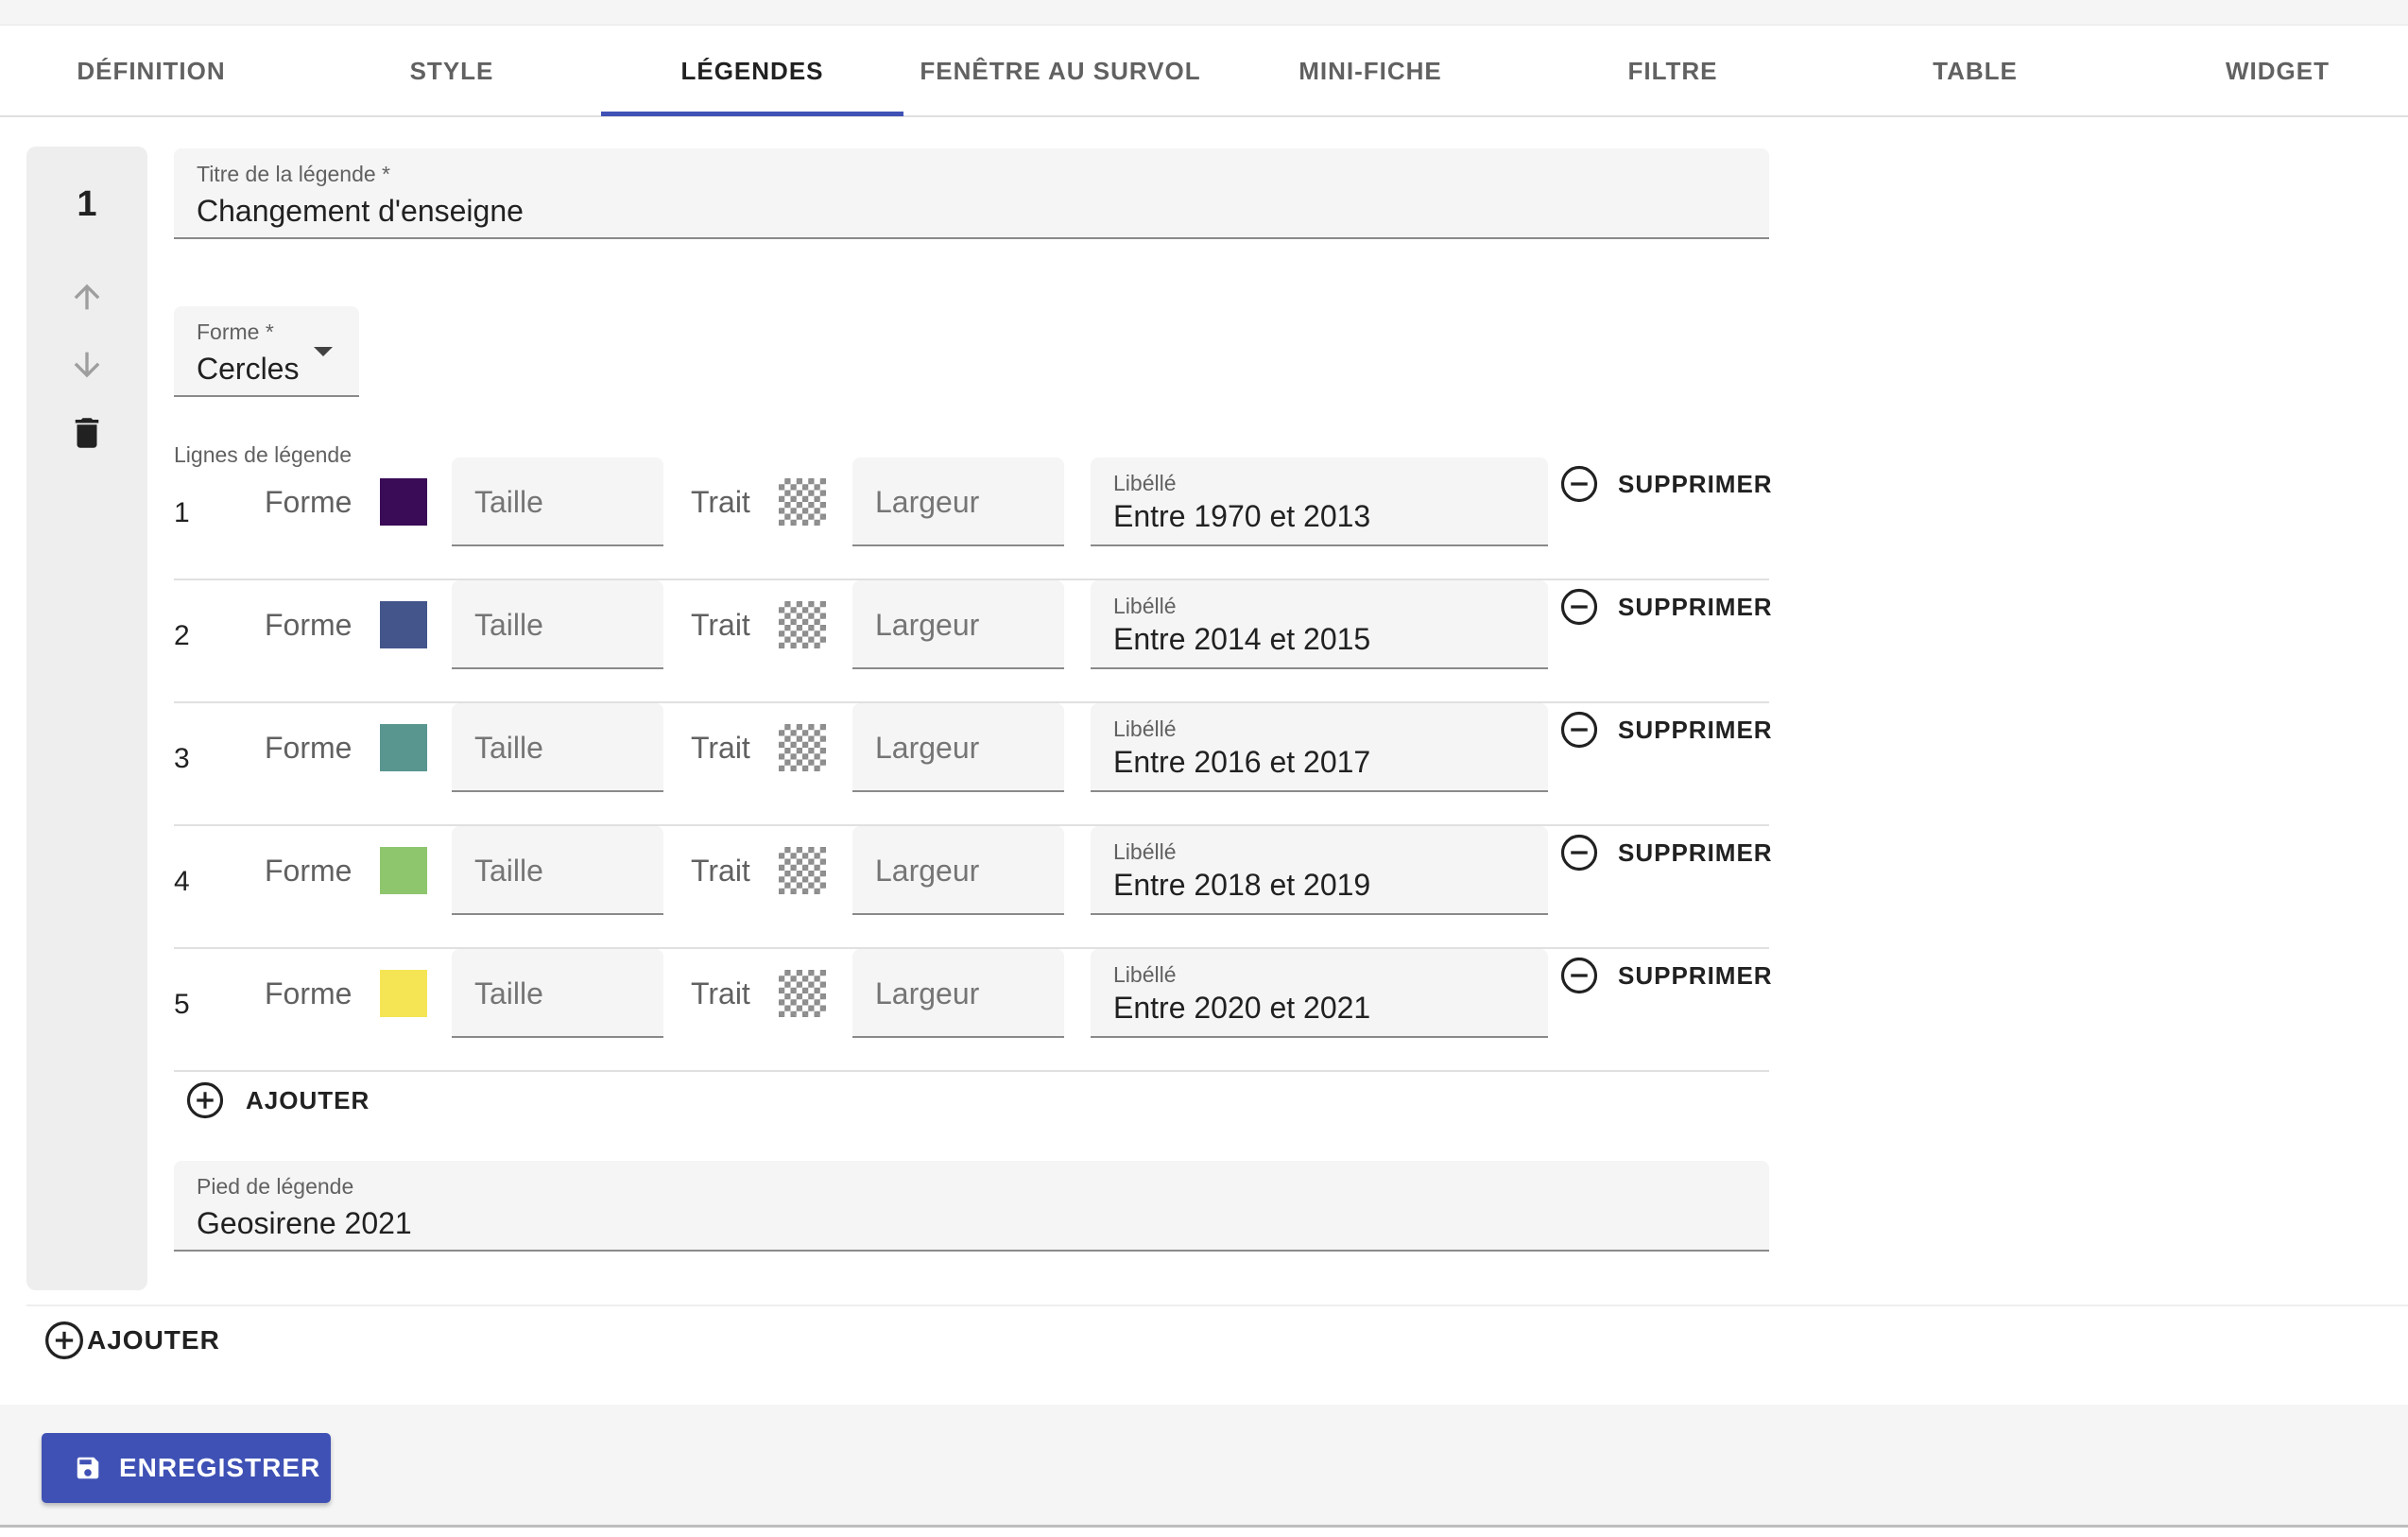 The height and width of the screenshot is (1537, 2408). Describe the element at coordinates (1975, 70) in the screenshot. I see `tab-table: TABLE` at that location.